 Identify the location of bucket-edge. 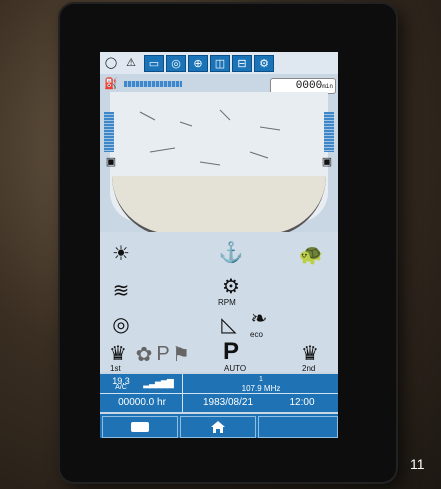
(219, 206).